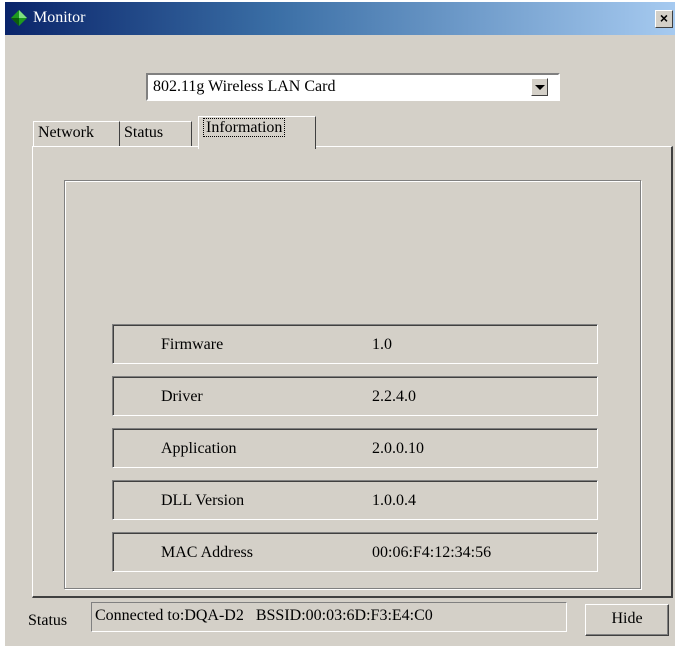  I want to click on hide-button: Hide, so click(627, 620).